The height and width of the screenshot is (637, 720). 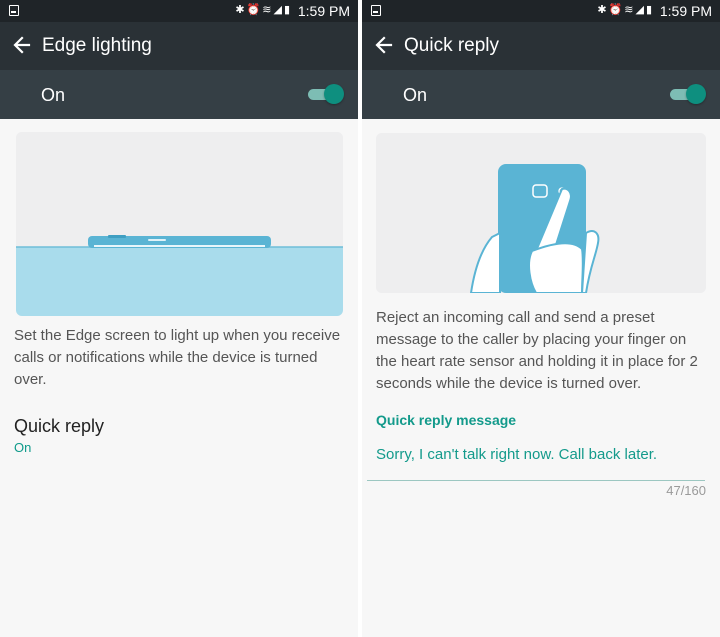 What do you see at coordinates (179, 46) in the screenshot?
I see `app-bar: Edge lighting` at bounding box center [179, 46].